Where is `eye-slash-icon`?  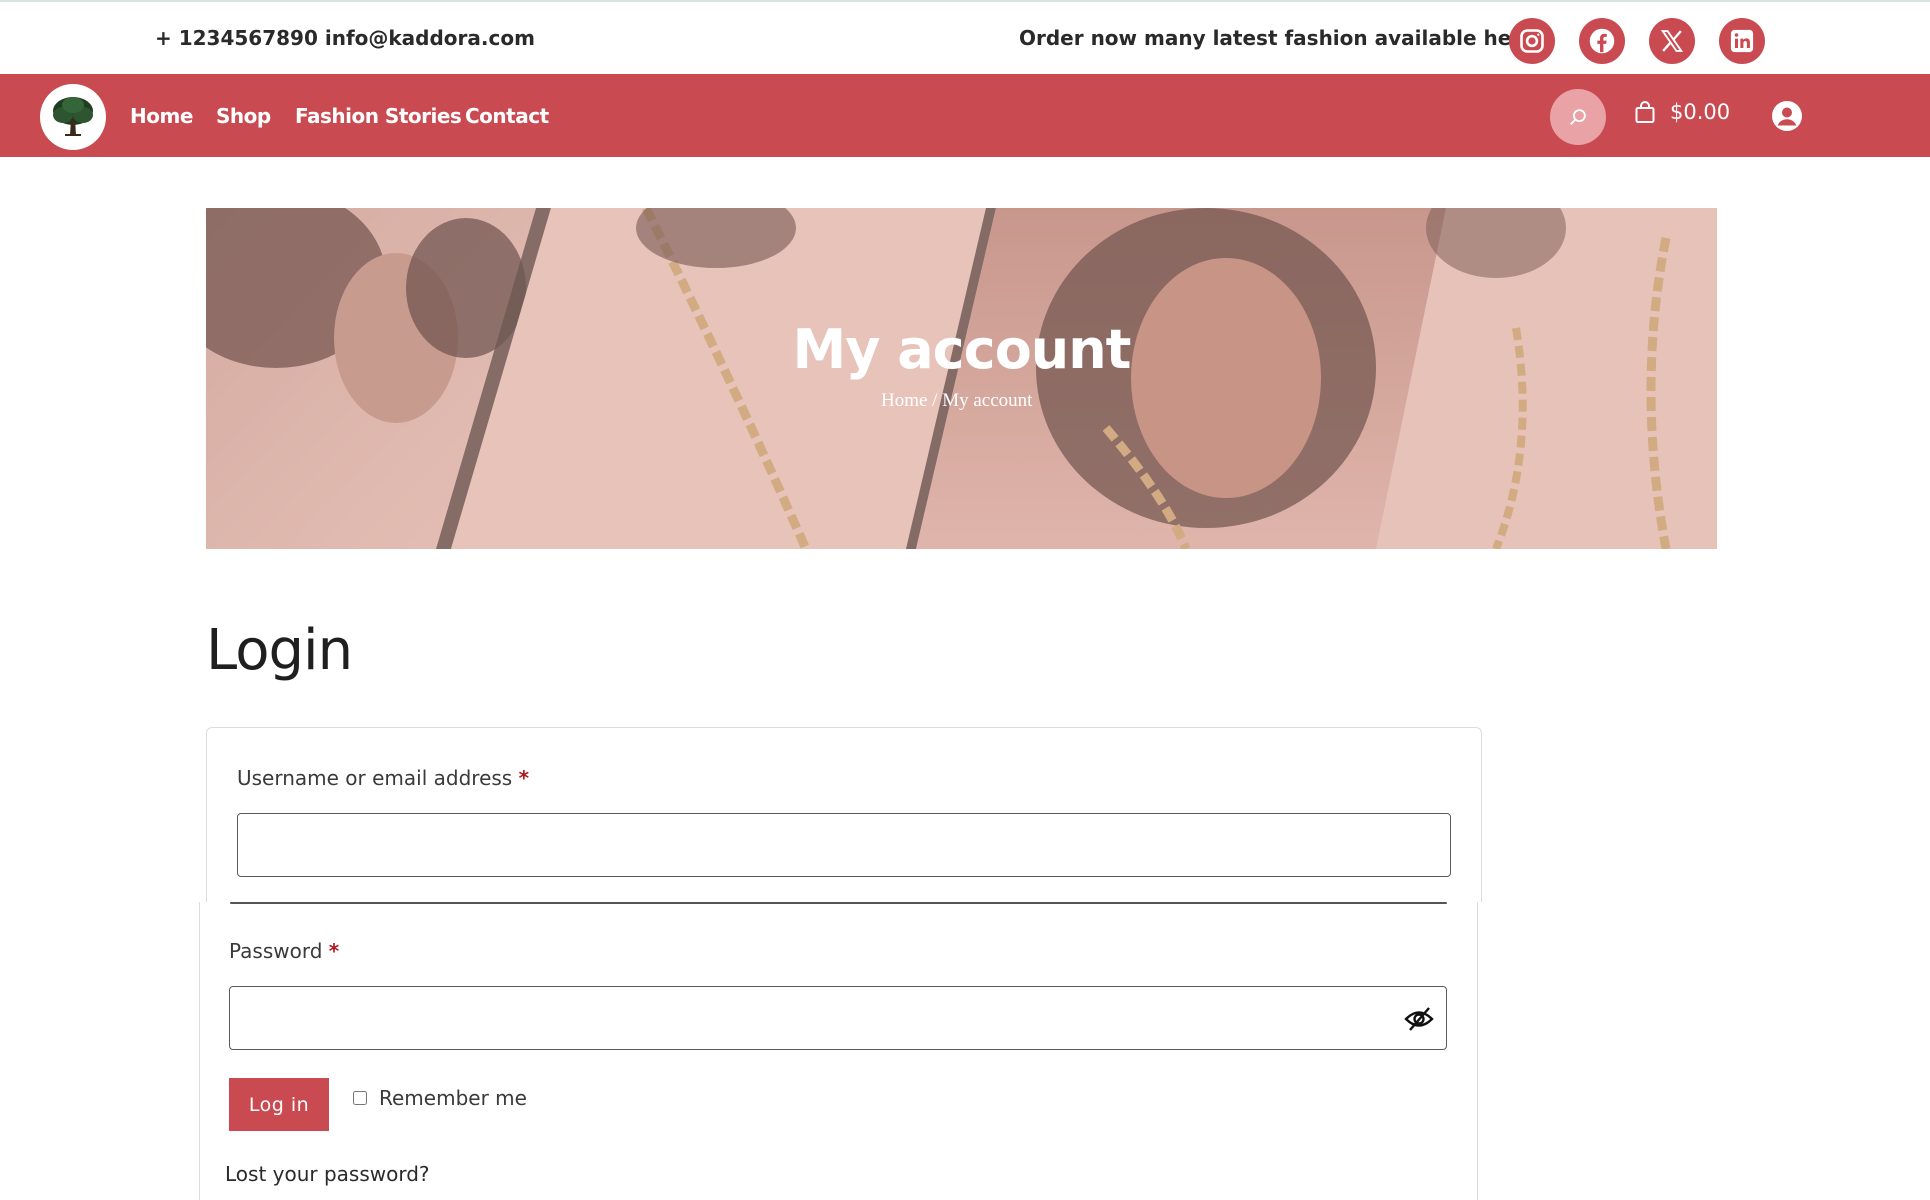
eye-slash-icon is located at coordinates (1419, 1019).